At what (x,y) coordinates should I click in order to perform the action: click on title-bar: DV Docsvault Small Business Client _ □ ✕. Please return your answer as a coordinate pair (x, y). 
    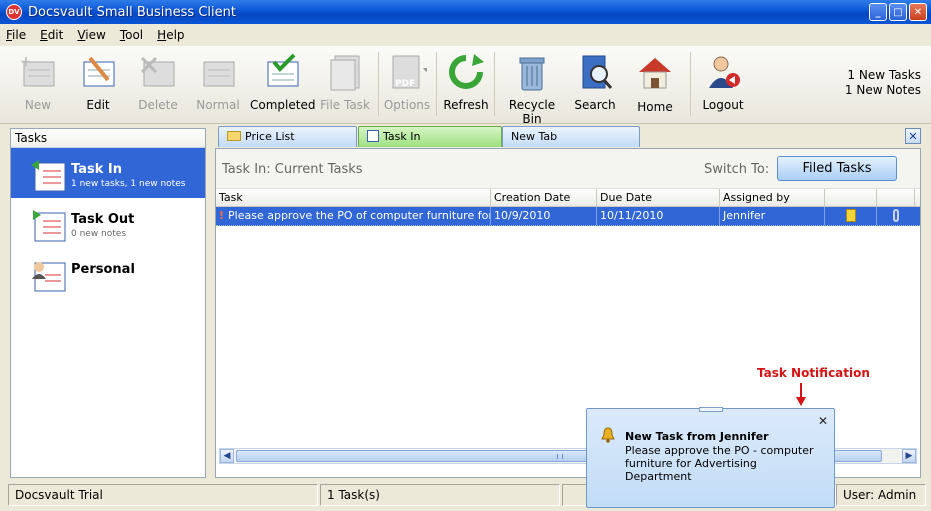
    Looking at the image, I should click on (465, 12).